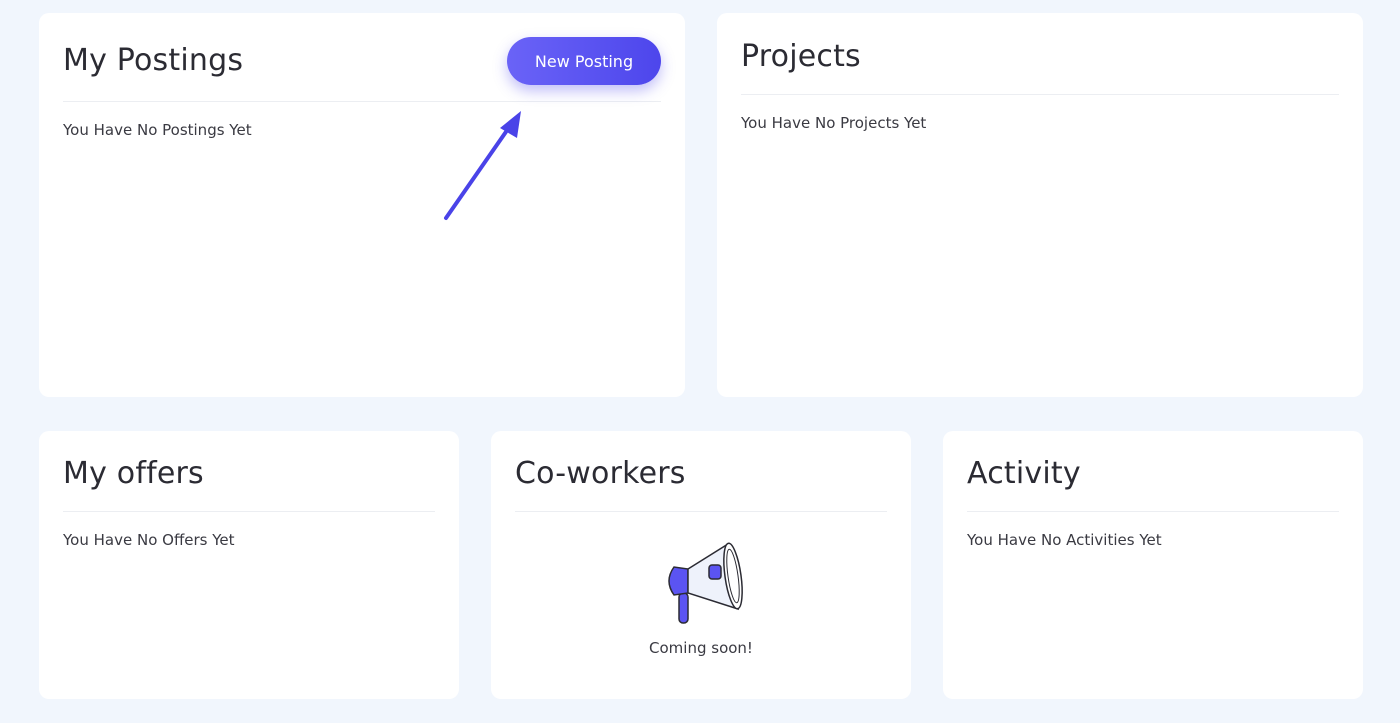  Describe the element at coordinates (701, 648) in the screenshot. I see `coming-soon-text: Coming soon!` at that location.